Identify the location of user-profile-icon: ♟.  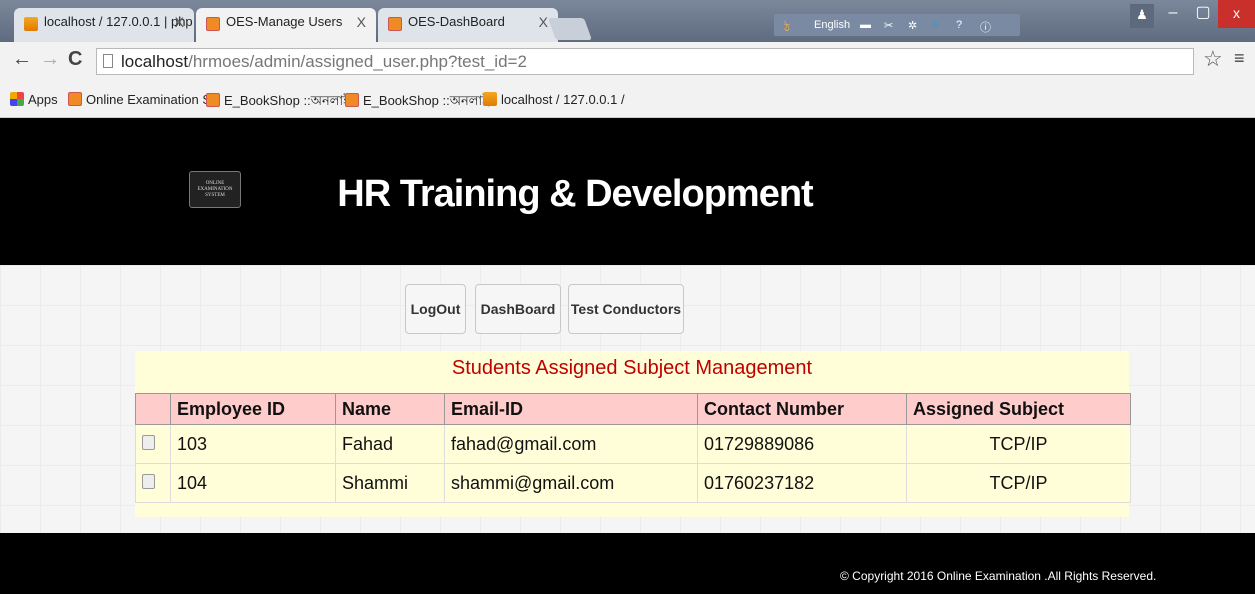
(1142, 16).